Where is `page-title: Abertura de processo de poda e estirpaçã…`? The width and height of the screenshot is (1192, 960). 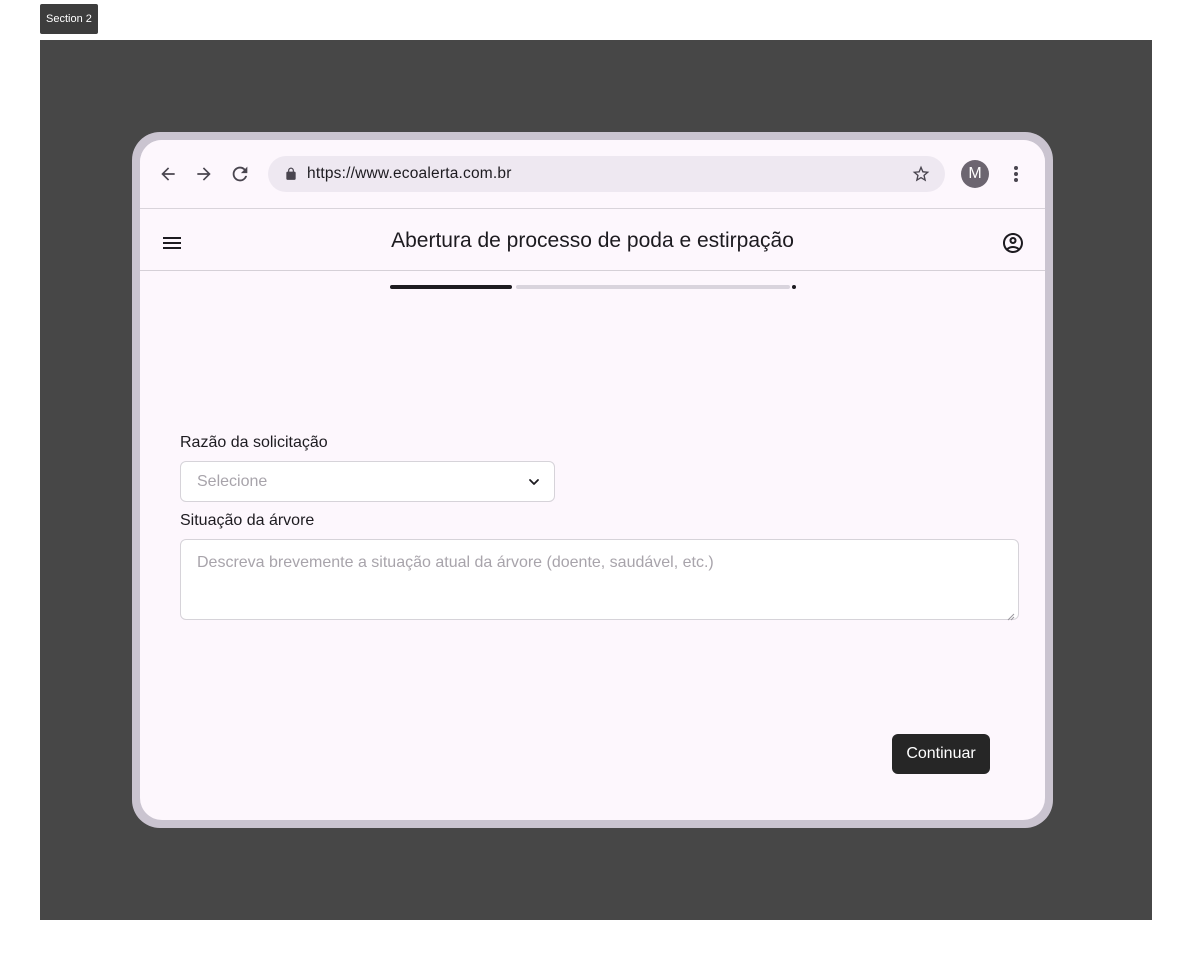 page-title: Abertura de processo de poda e estirpaçã… is located at coordinates (592, 240).